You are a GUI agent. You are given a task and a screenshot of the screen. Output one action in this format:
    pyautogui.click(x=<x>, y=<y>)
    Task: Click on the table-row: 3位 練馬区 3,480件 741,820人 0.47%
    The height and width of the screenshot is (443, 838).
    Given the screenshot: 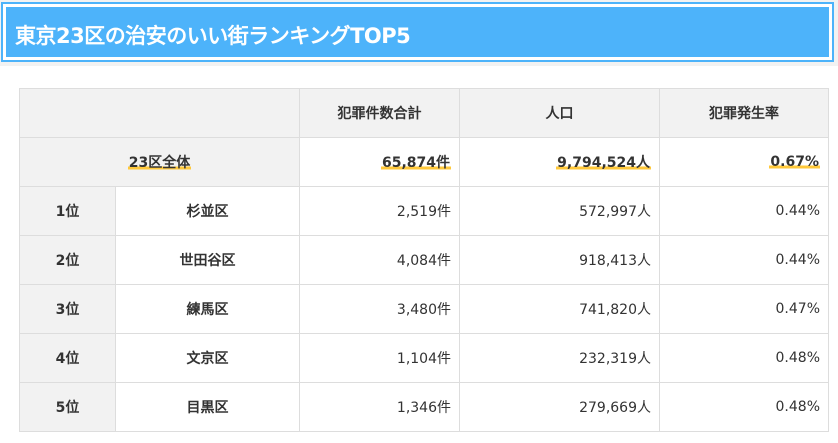 What is the action you would take?
    pyautogui.click(x=424, y=309)
    